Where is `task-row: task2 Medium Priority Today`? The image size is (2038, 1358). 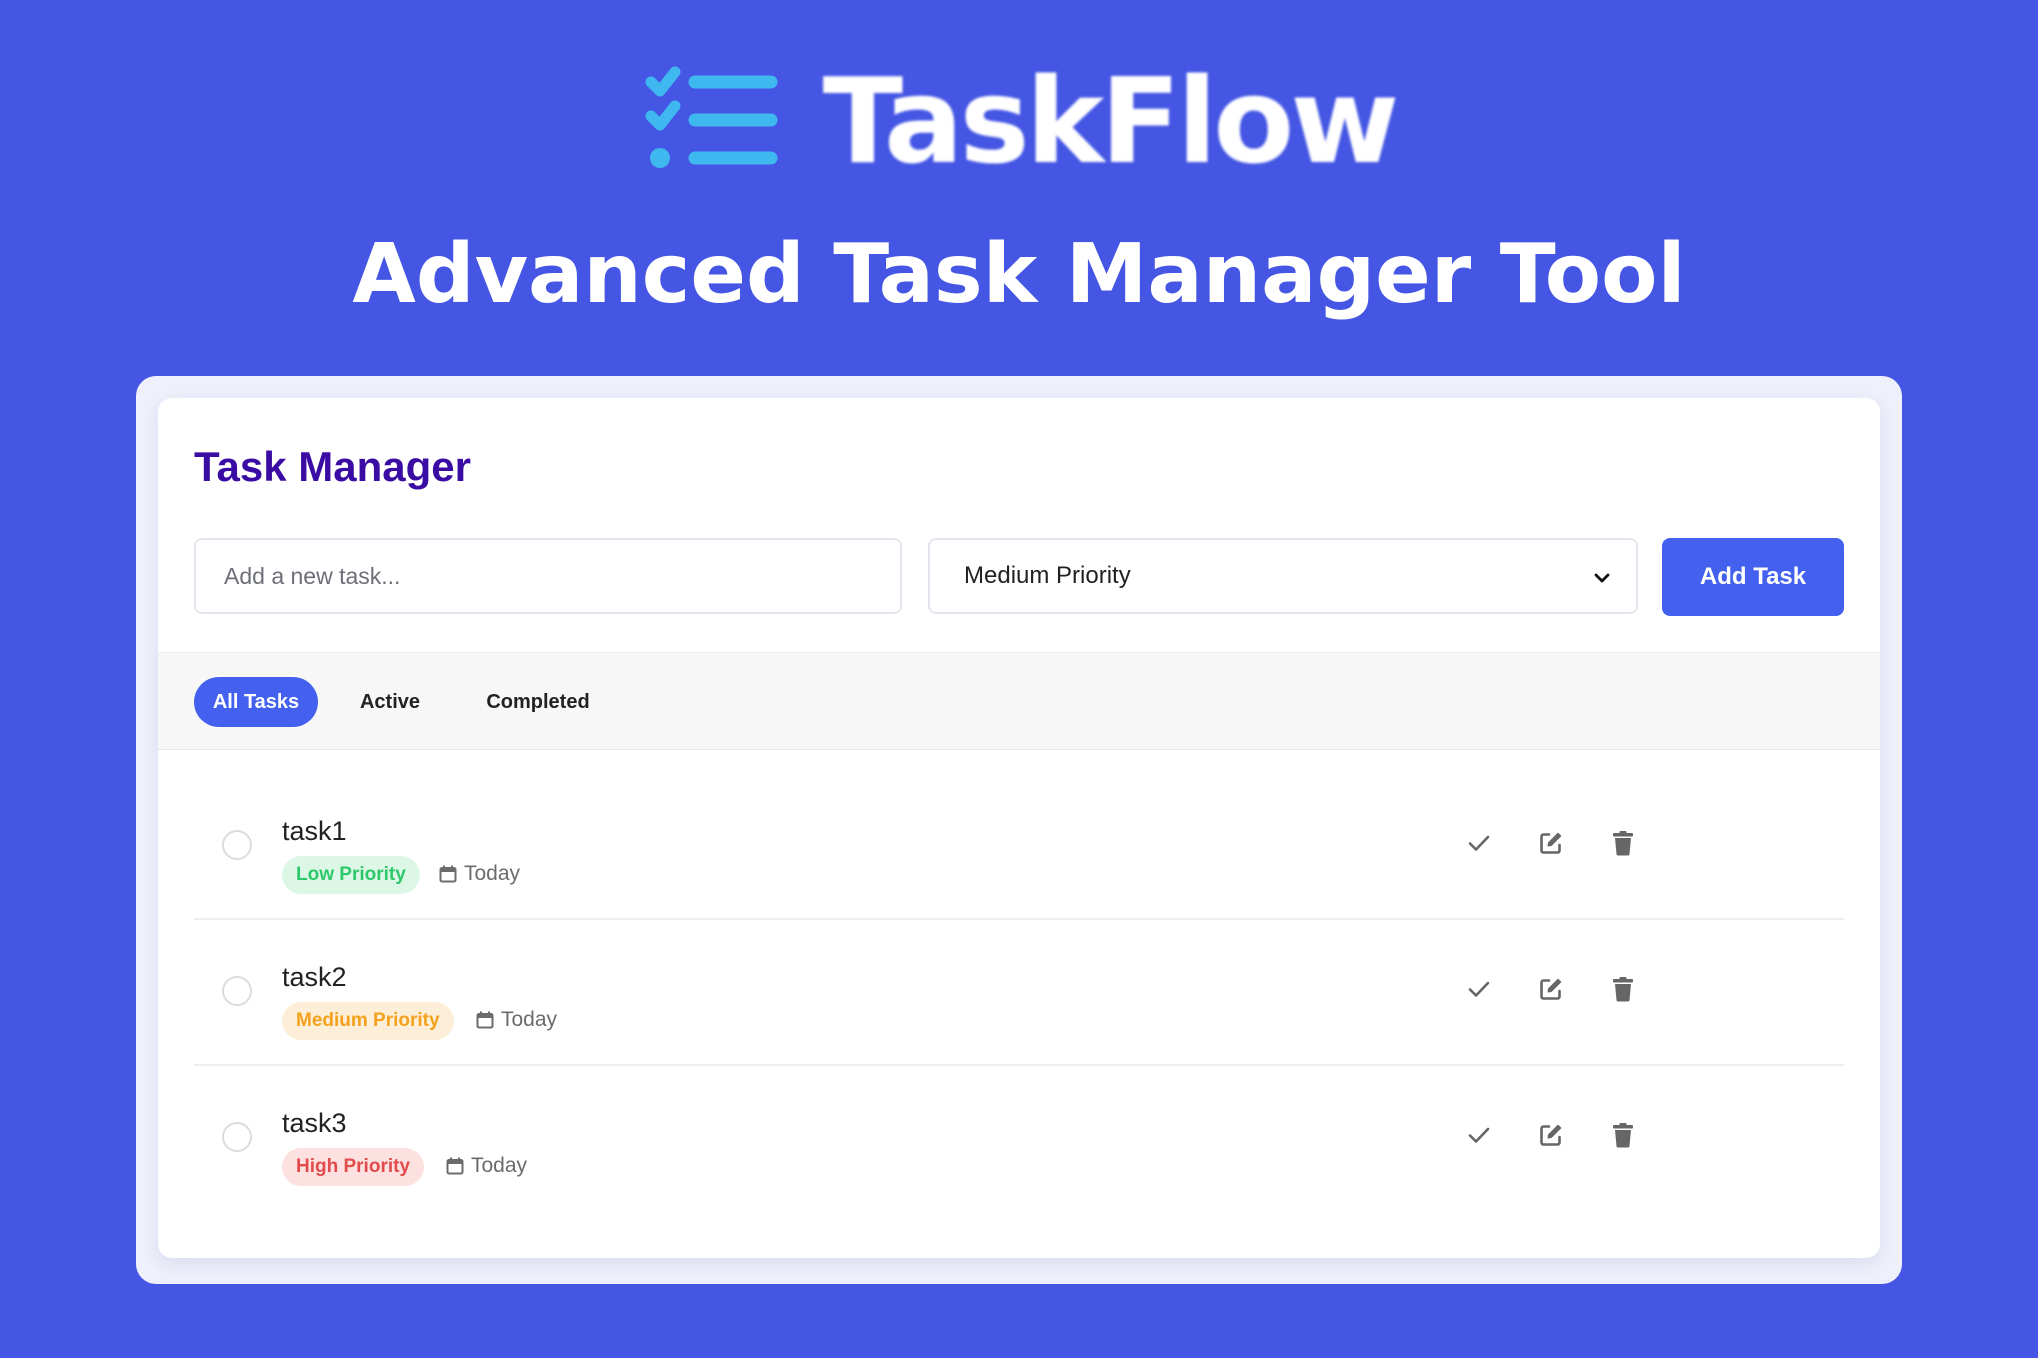
task-row: task2 Medium Priority Today is located at coordinates (1019, 993).